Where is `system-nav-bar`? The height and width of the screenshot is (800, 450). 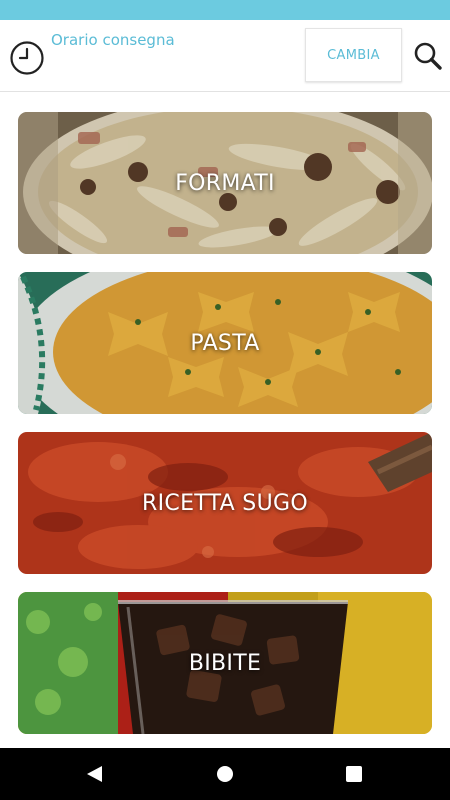 system-nav-bar is located at coordinates (225, 774).